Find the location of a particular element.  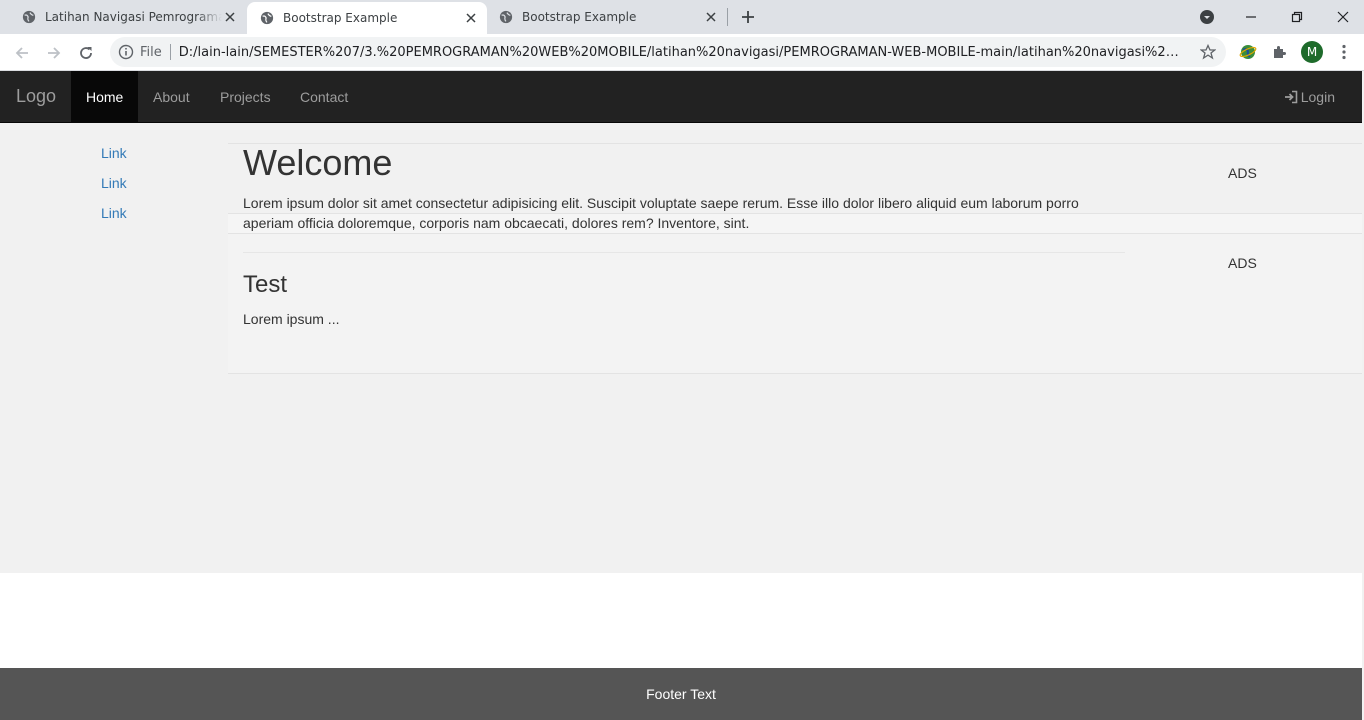

footer-text: Footer Text is located at coordinates (681, 694).